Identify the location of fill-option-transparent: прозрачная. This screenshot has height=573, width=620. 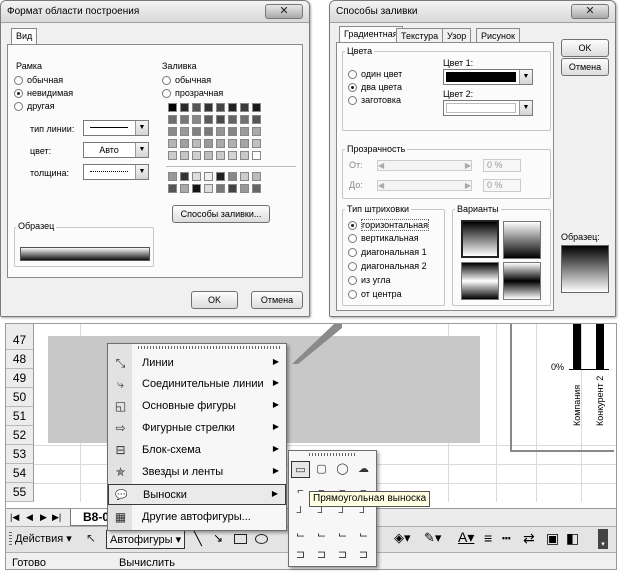
(192, 93).